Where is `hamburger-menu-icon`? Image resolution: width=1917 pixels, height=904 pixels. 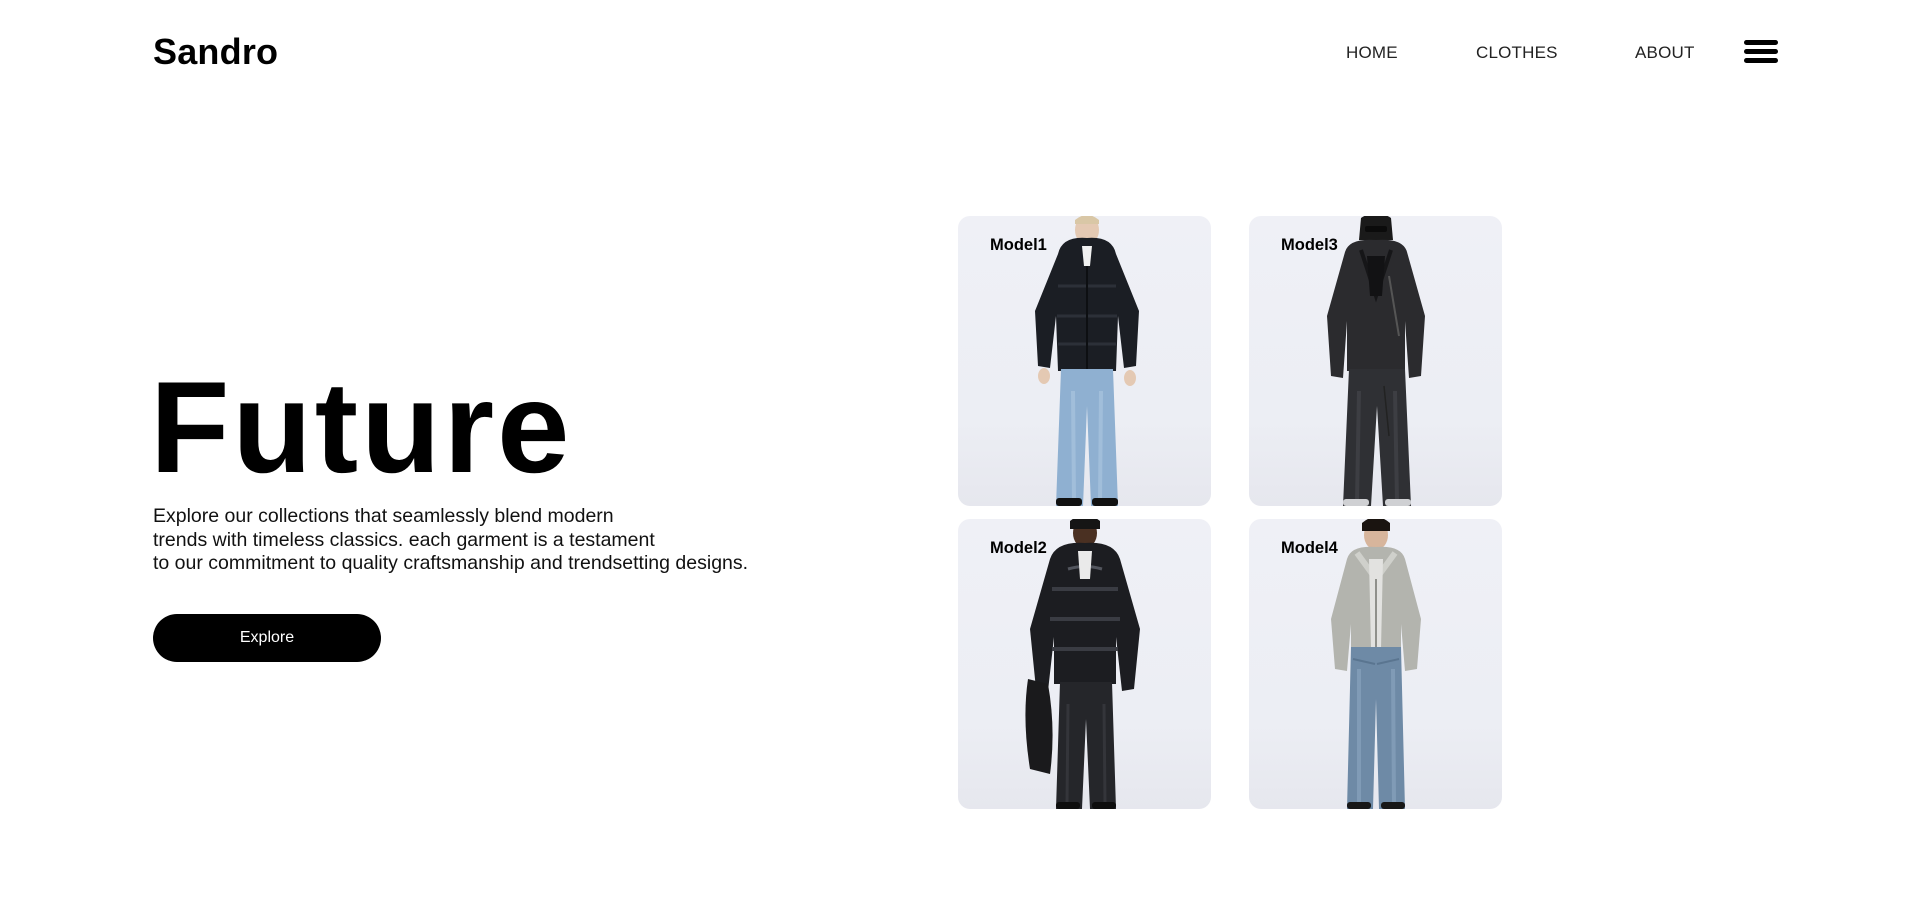 hamburger-menu-icon is located at coordinates (1761, 52).